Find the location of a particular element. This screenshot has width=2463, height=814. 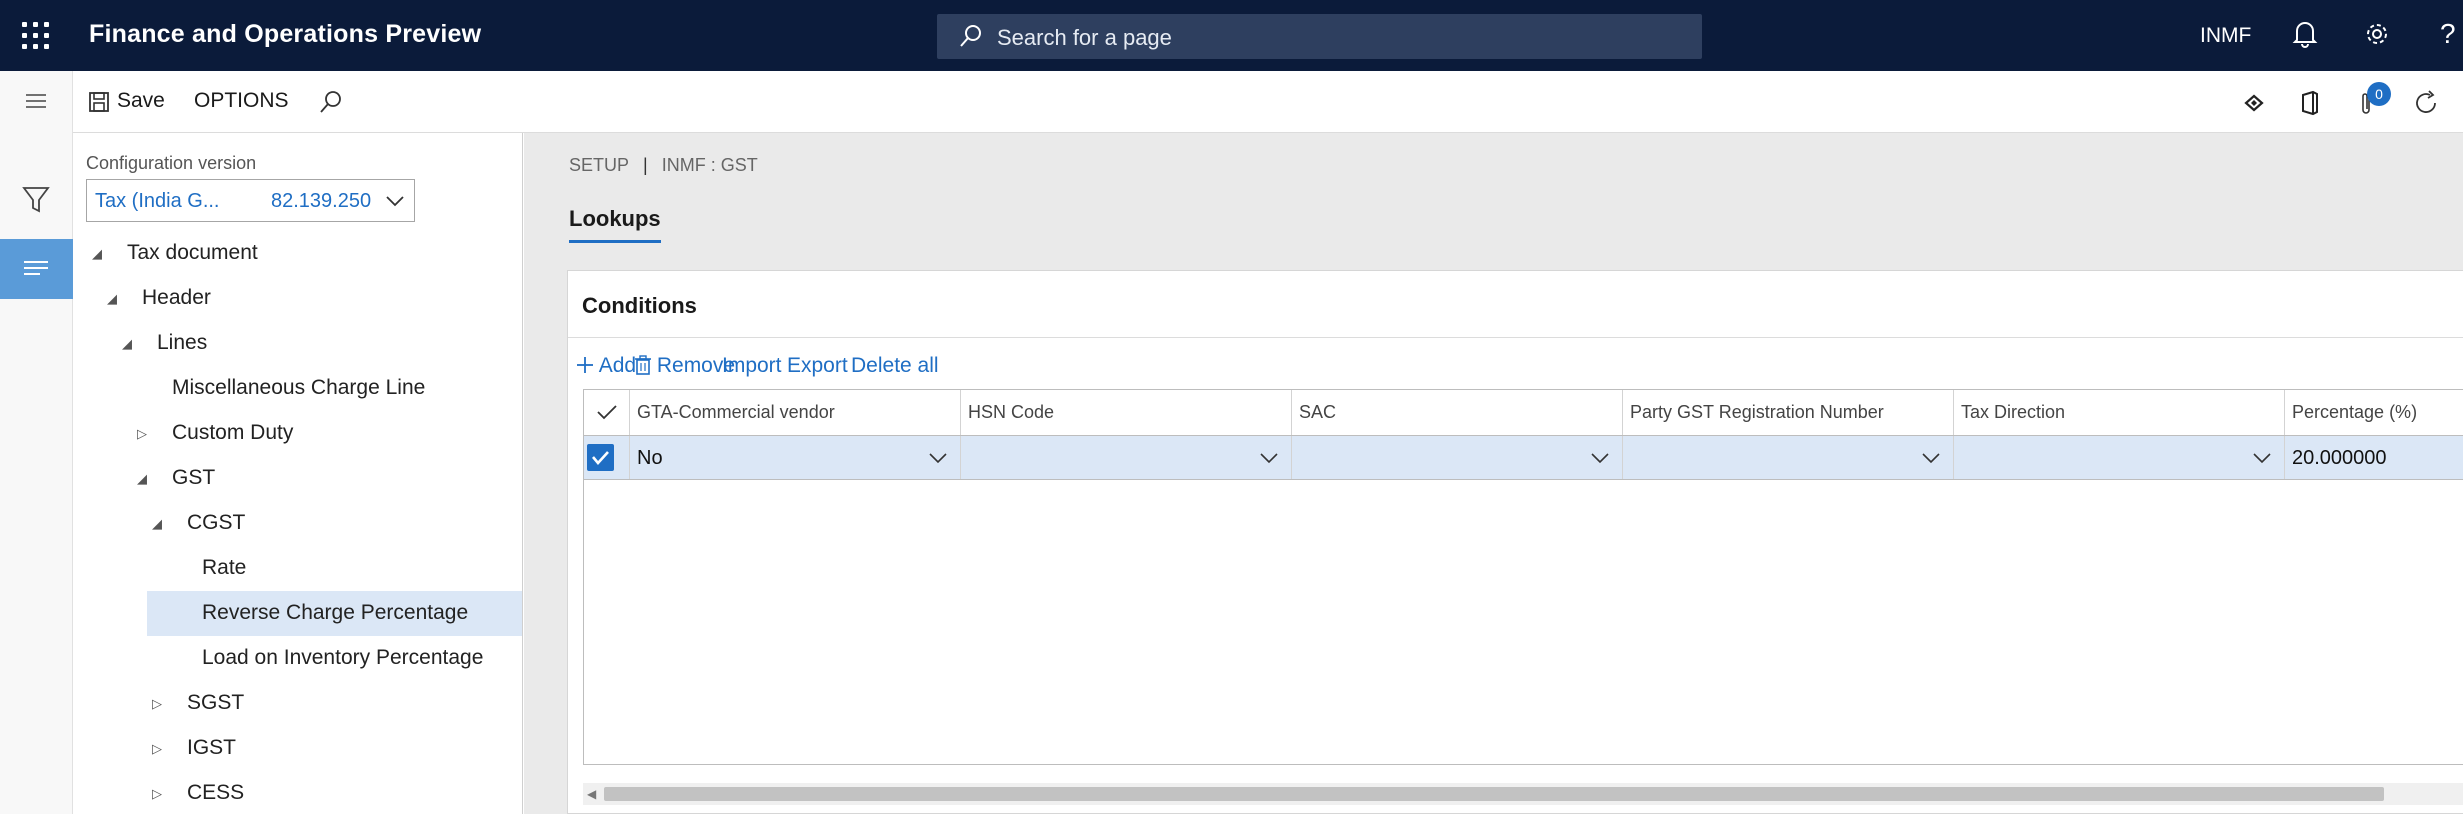

gta-commercial-vendor-dropdown: No is located at coordinates (795, 457).